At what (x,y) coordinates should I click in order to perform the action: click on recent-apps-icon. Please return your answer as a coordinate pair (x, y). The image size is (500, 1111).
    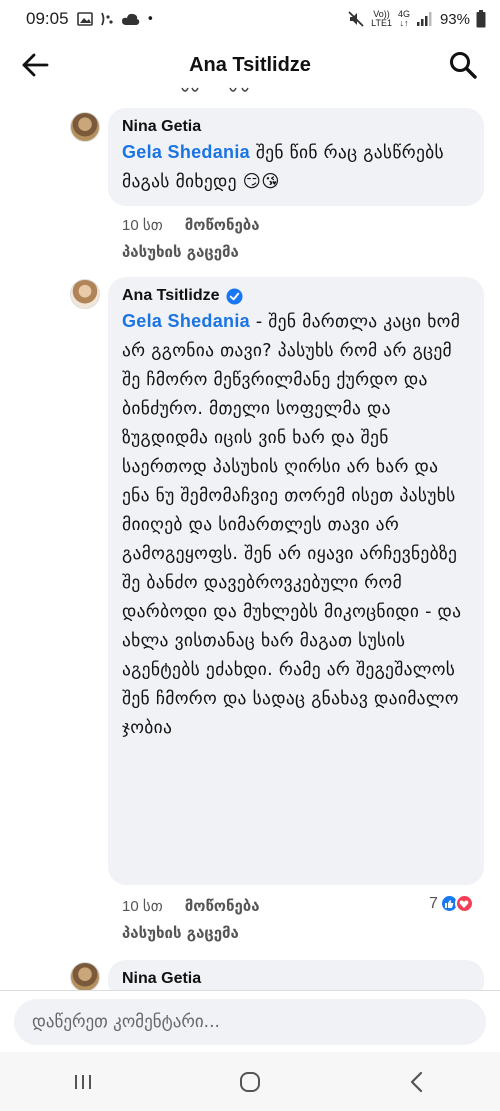
    Looking at the image, I should click on (83, 1081).